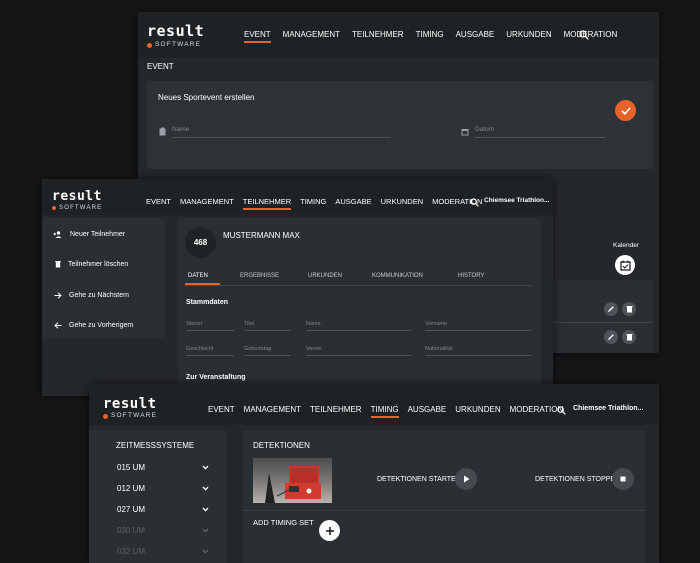  Describe the element at coordinates (281, 445) in the screenshot. I see `detections-title: DETEKTIONEN` at that location.